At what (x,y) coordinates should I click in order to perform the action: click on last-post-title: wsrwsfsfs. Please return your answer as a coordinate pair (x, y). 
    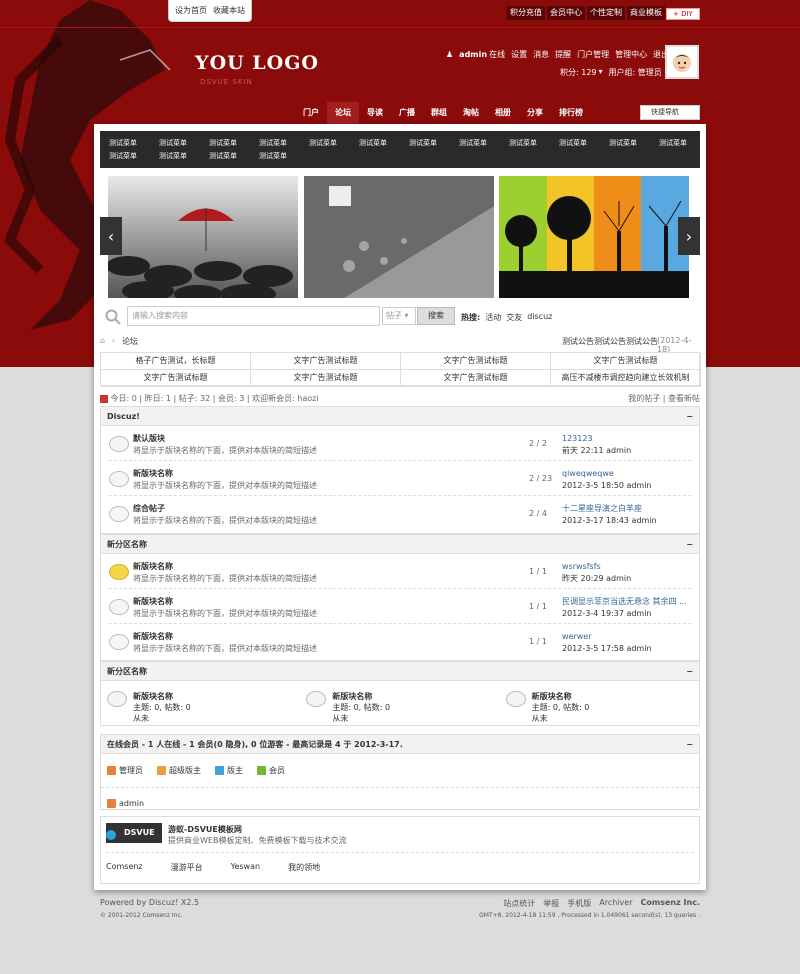
    Looking at the image, I should click on (596, 567).